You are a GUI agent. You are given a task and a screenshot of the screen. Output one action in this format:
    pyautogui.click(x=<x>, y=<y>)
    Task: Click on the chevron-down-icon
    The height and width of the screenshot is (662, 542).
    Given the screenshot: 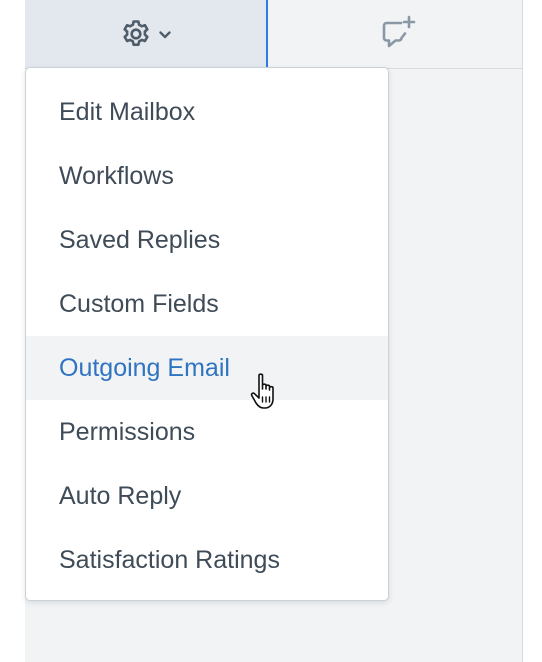 What is the action you would take?
    pyautogui.click(x=164, y=35)
    